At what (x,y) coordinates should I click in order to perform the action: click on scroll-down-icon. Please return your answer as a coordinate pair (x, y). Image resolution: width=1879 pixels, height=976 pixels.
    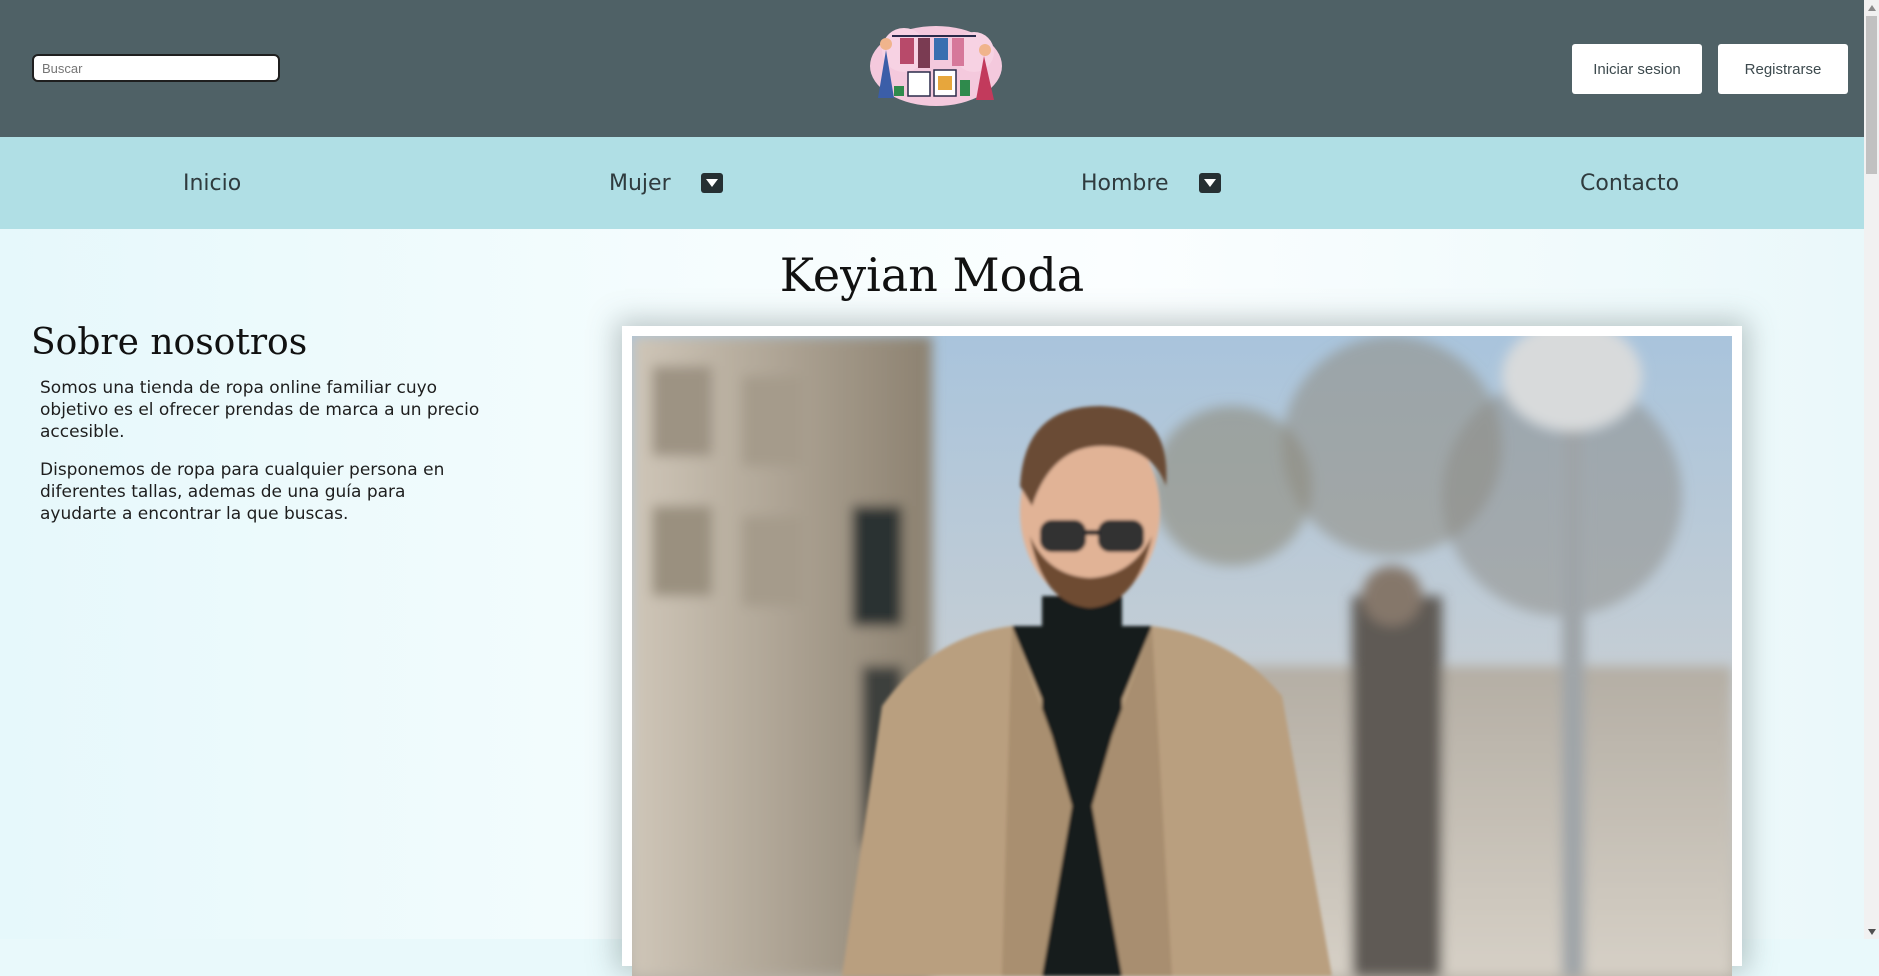
    Looking at the image, I should click on (1871, 931).